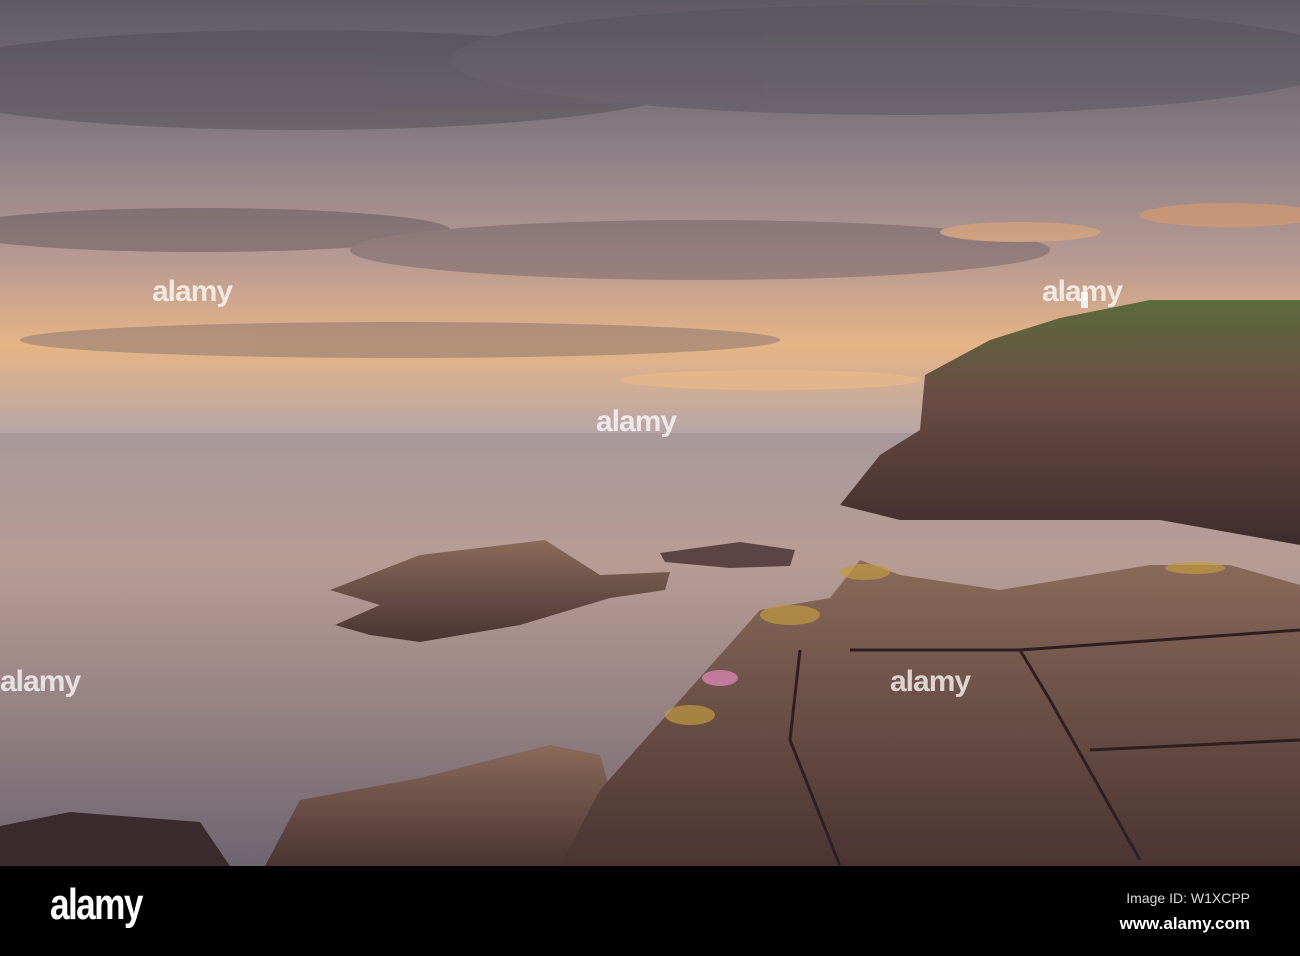 The width and height of the screenshot is (1300, 956). What do you see at coordinates (1188, 898) in the screenshot?
I see `image-id: Image ID: W1XCPP` at bounding box center [1188, 898].